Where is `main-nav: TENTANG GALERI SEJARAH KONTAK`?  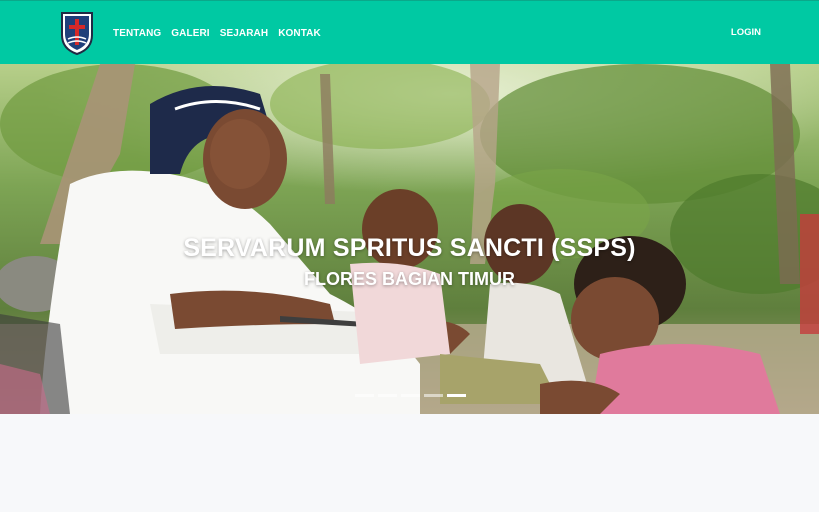 main-nav: TENTANG GALERI SEJARAH KONTAK is located at coordinates (217, 34).